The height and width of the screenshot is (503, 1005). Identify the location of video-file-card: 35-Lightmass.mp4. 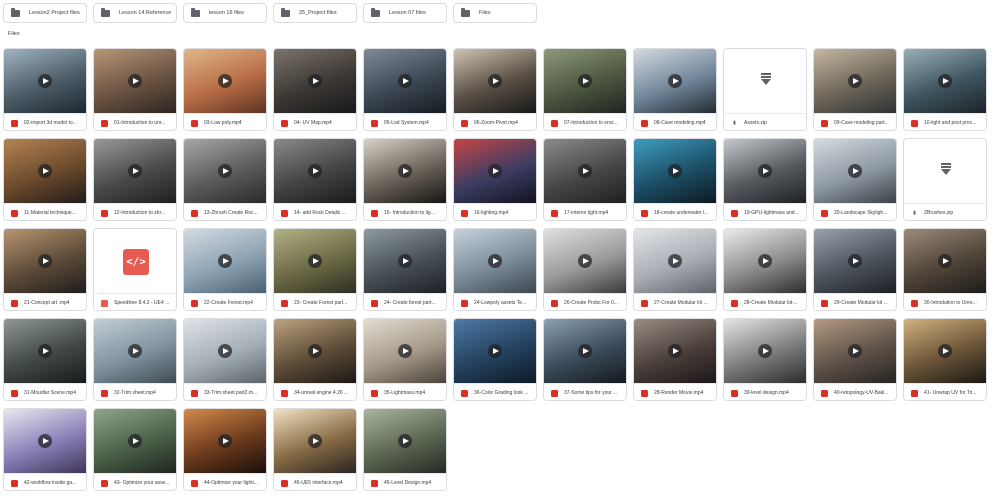
(405, 359).